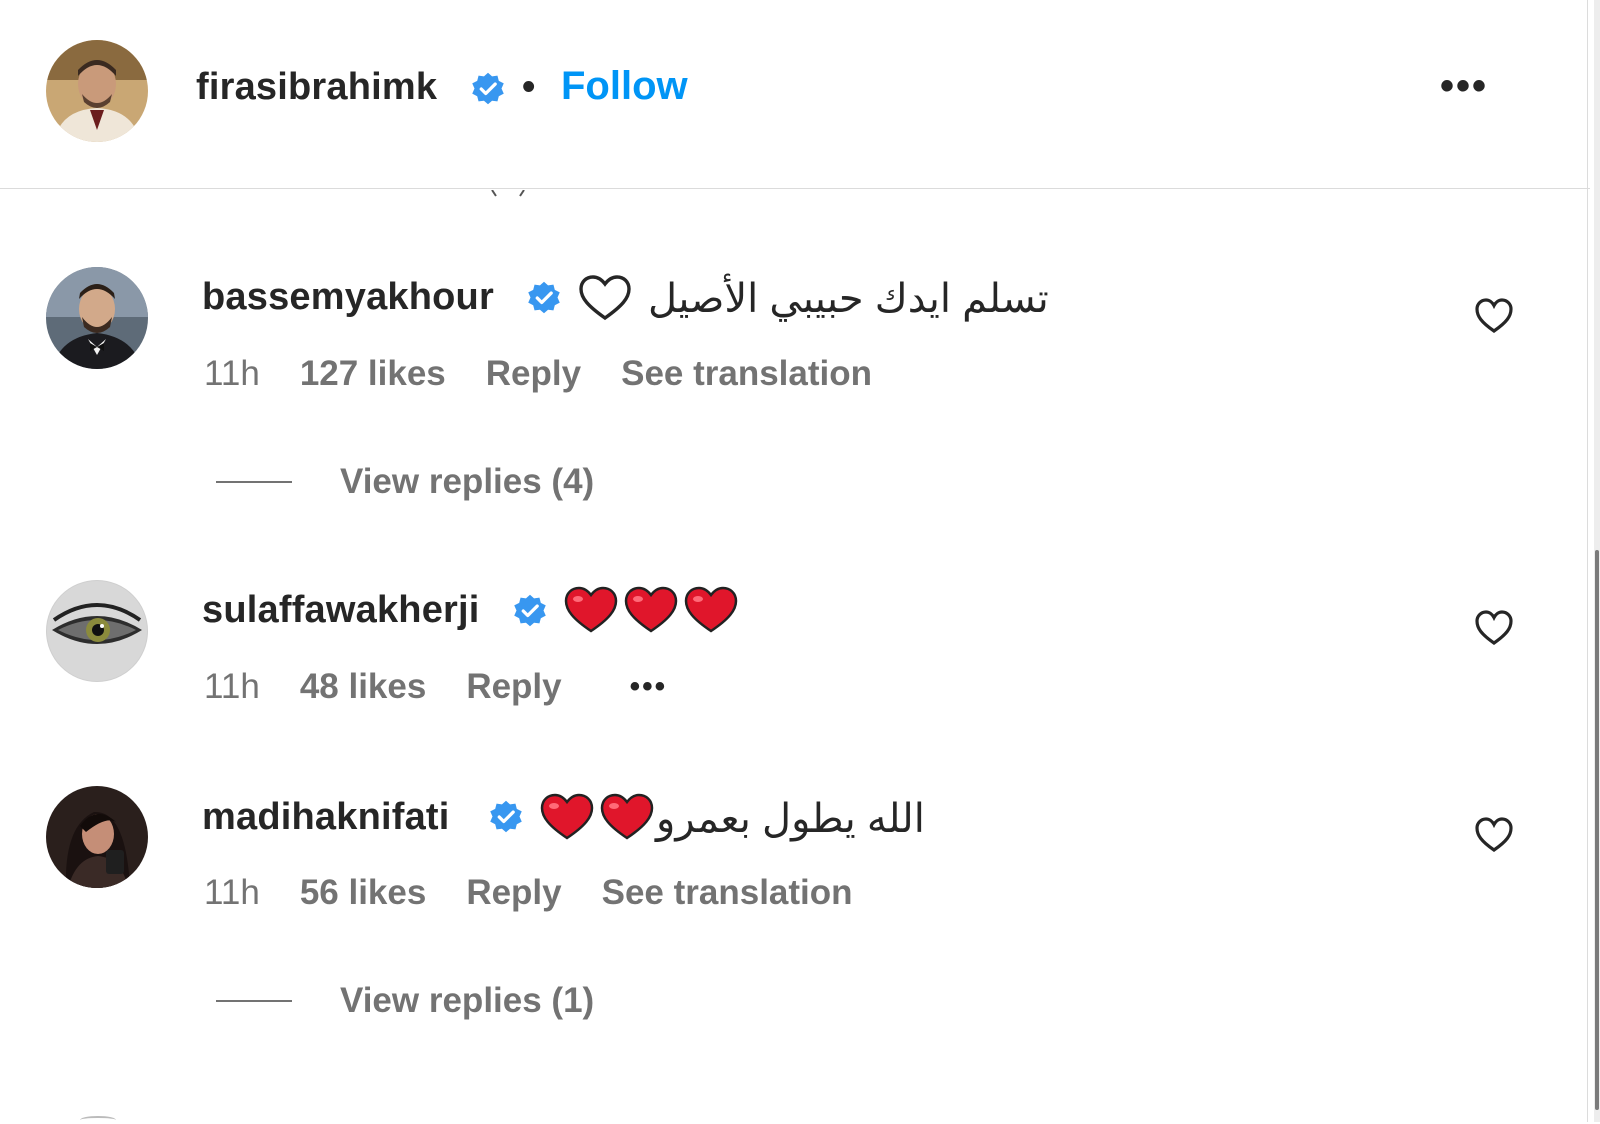  Describe the element at coordinates (98, 1120) in the screenshot. I see `next-comment-avatar-edge` at that location.